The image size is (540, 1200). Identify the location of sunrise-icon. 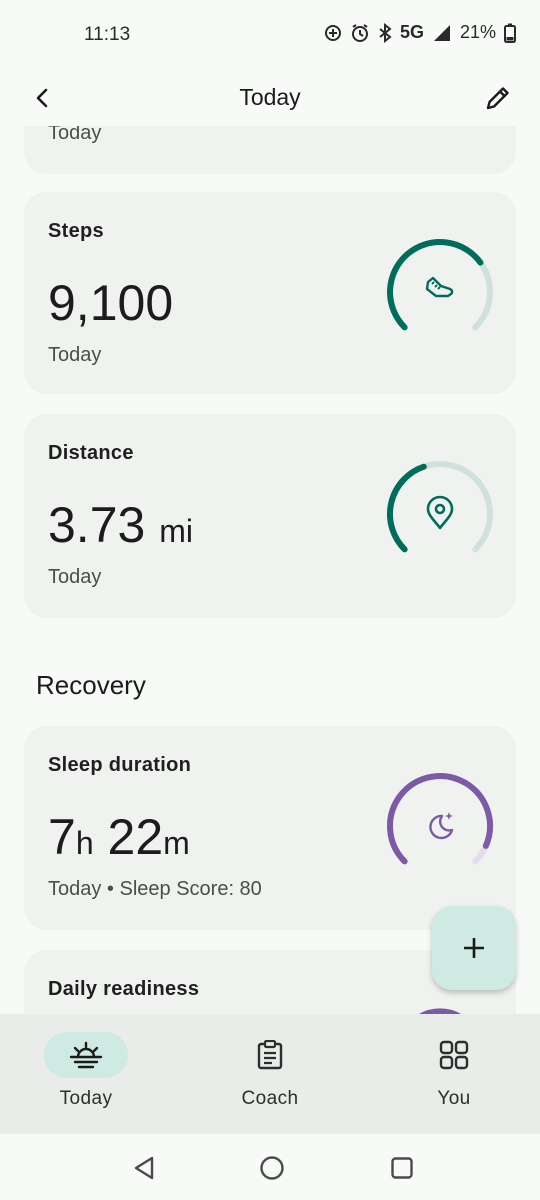
(86, 1055).